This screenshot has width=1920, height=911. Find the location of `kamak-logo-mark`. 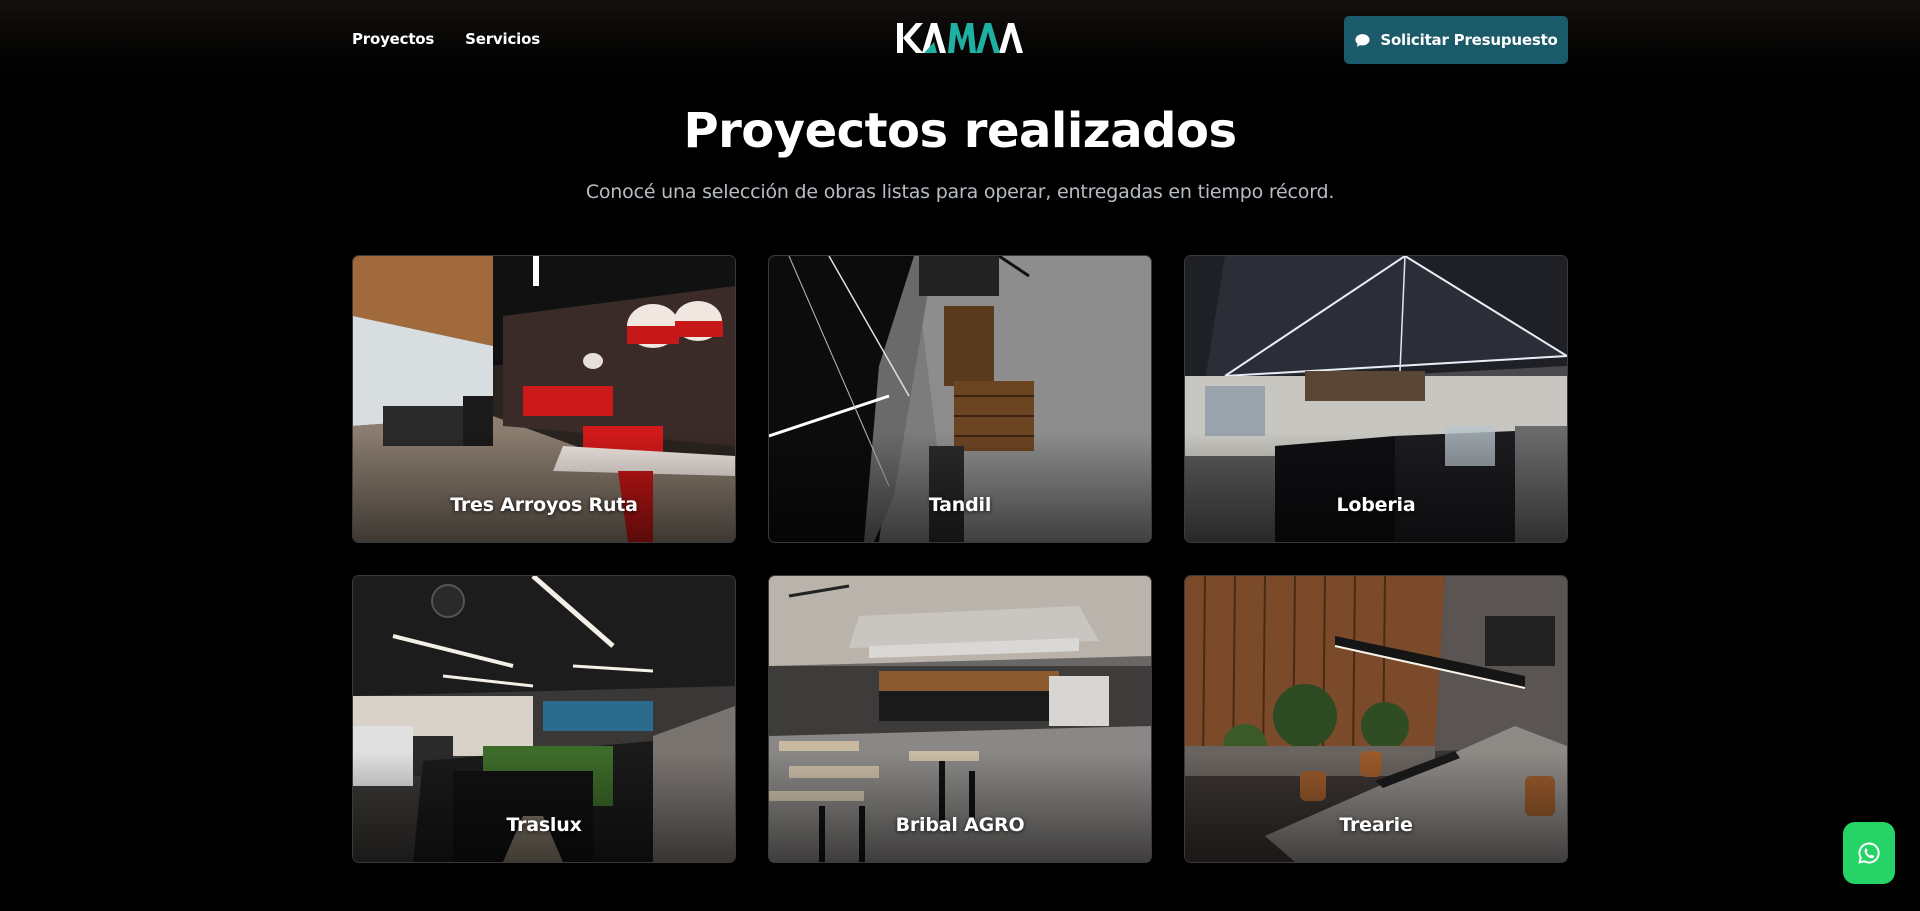

kamak-logo-mark is located at coordinates (960, 38).